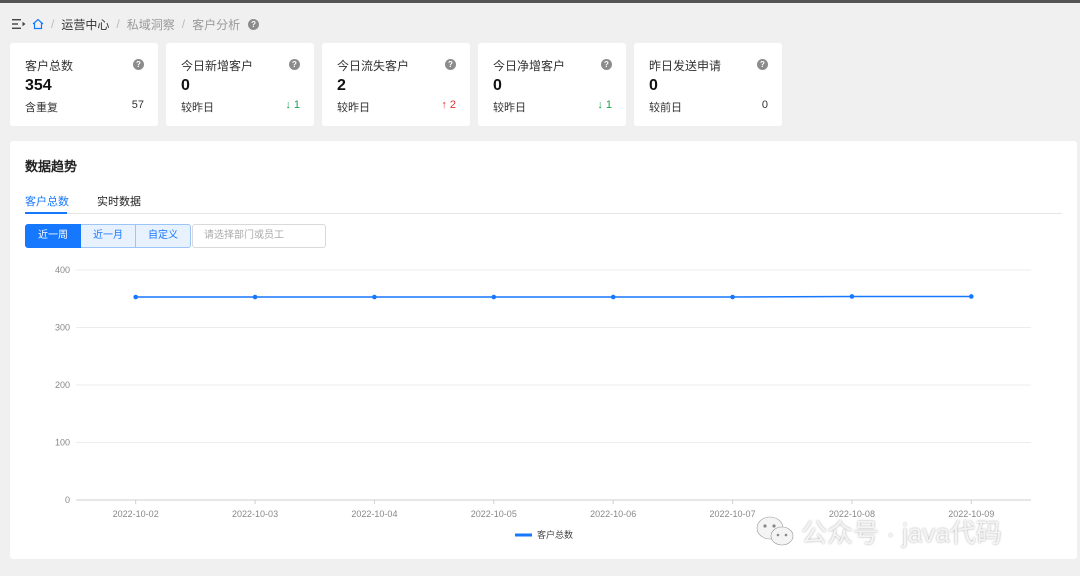 This screenshot has height=576, width=1080. What do you see at coordinates (733, 514) in the screenshot?
I see `x-tick-label: 2022-10-07` at bounding box center [733, 514].